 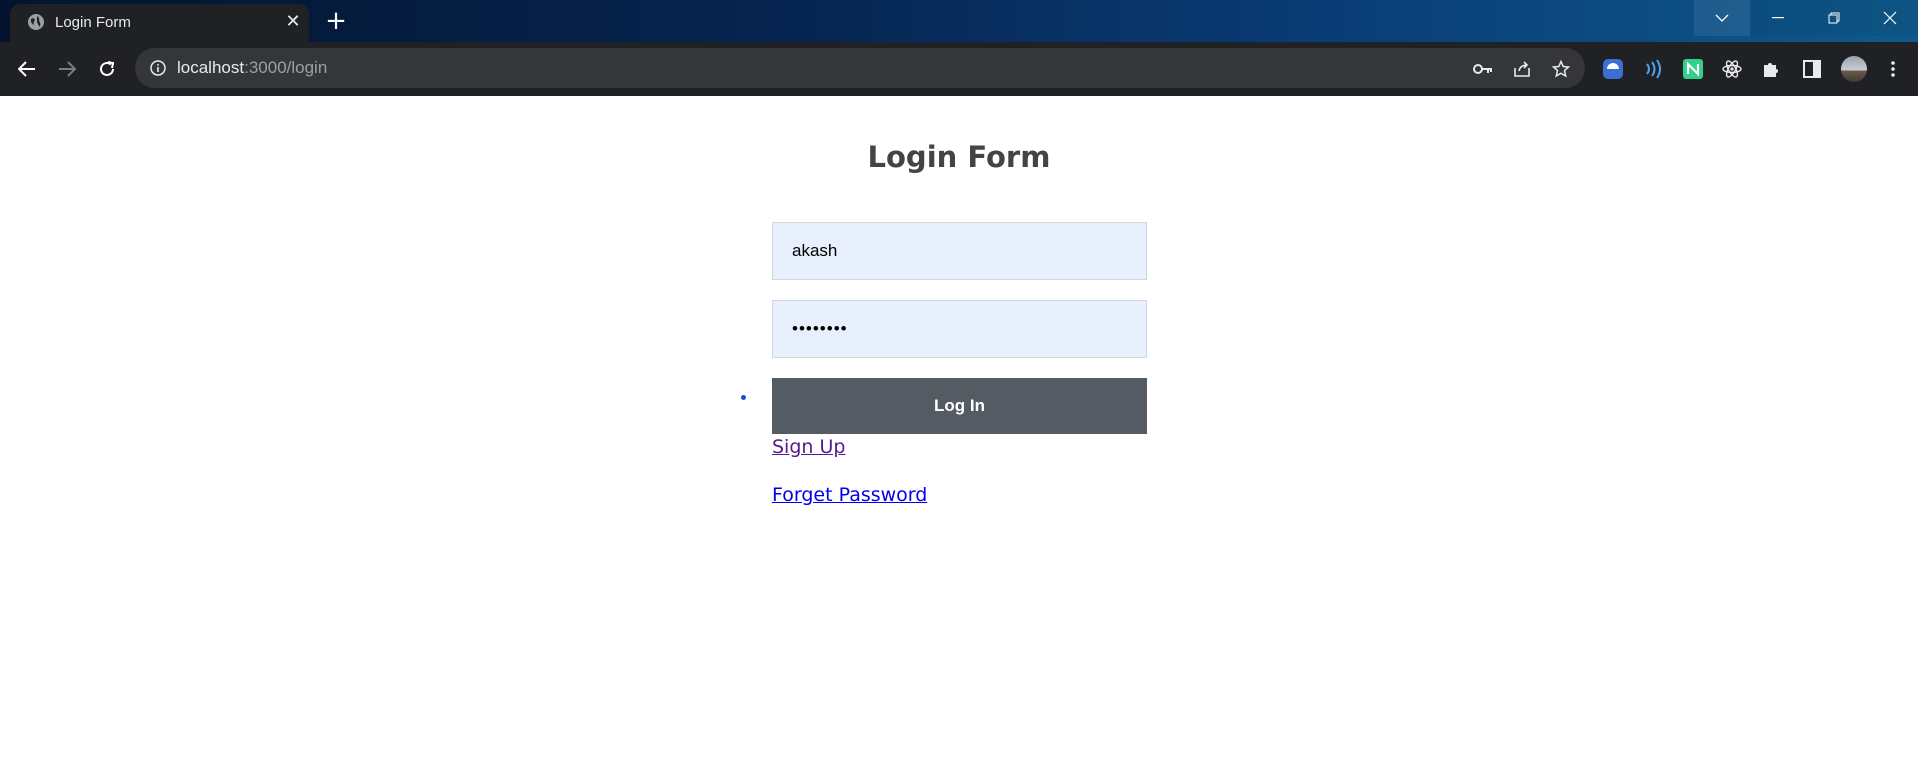 What do you see at coordinates (1652, 69) in the screenshot?
I see `extension-icon-wave` at bounding box center [1652, 69].